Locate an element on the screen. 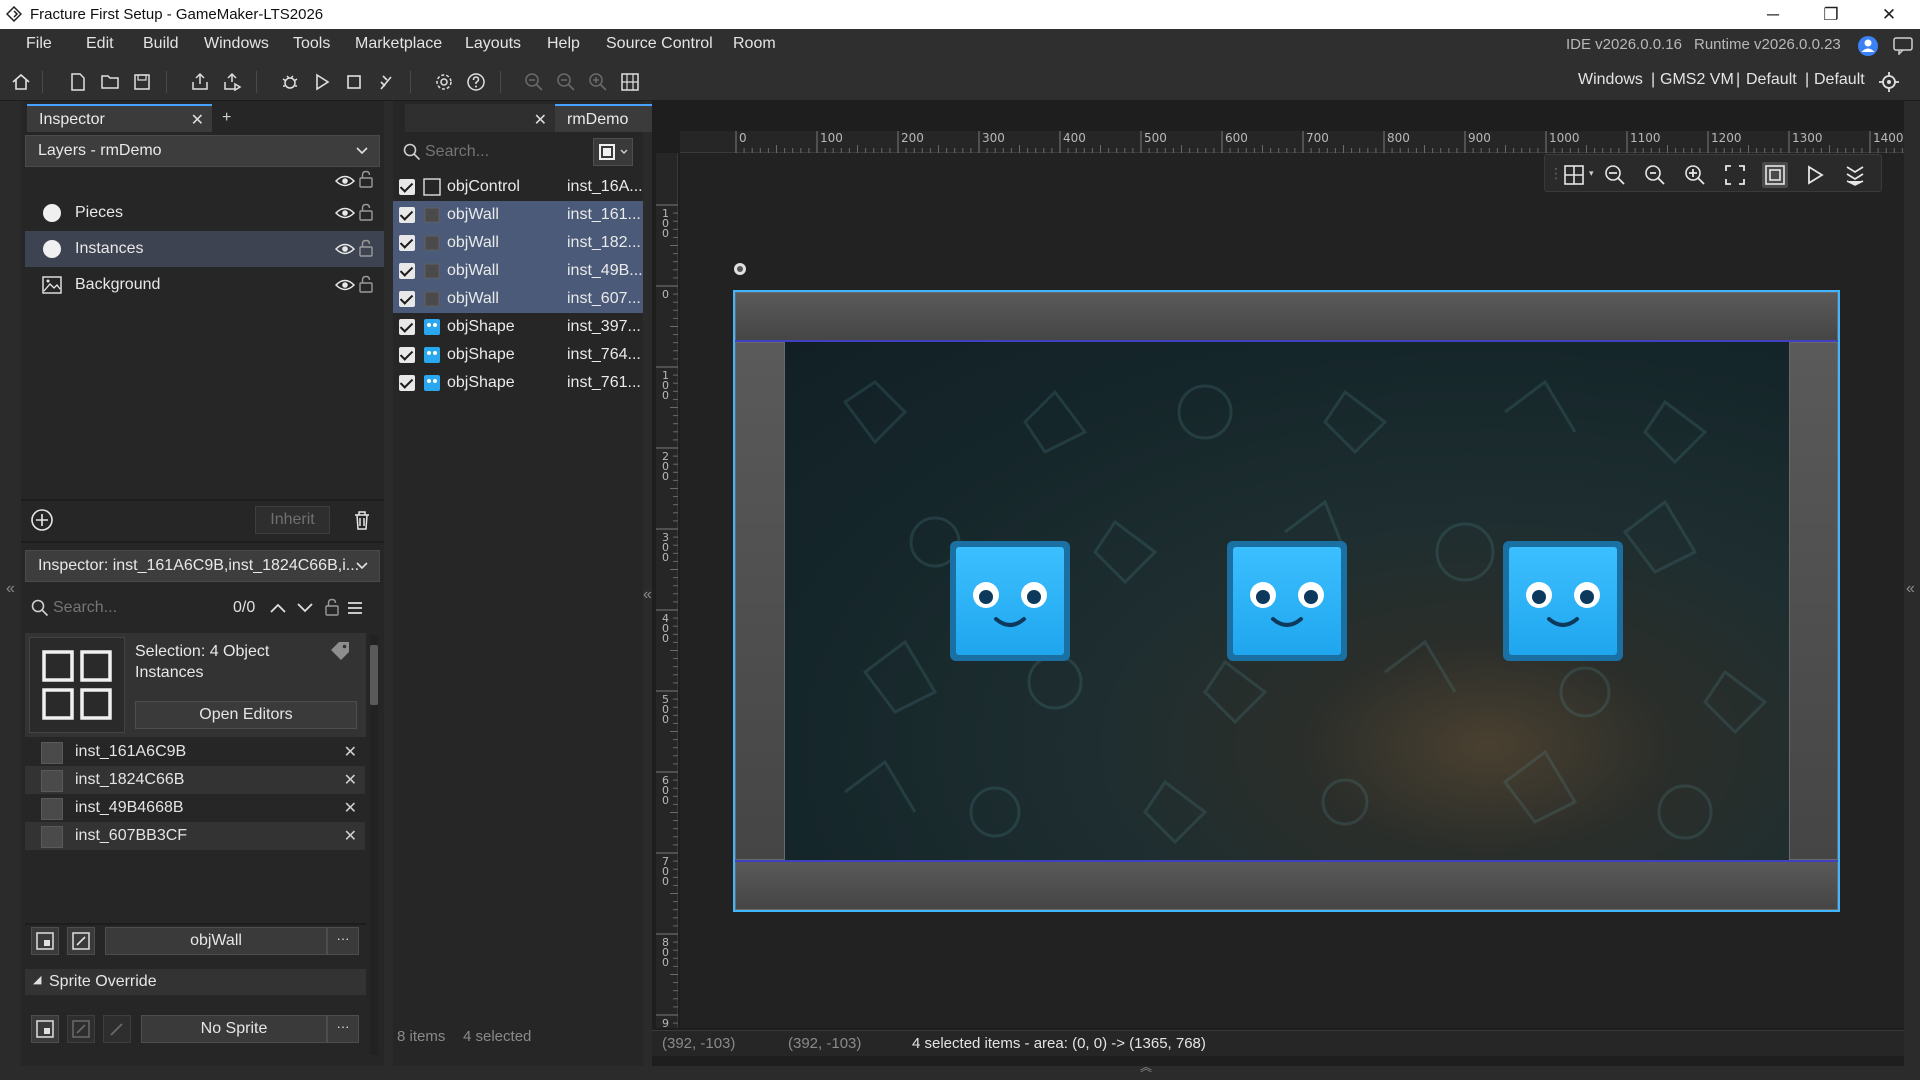 The width and height of the screenshot is (1920, 1080). layers-view-icon is located at coordinates (1855, 175).